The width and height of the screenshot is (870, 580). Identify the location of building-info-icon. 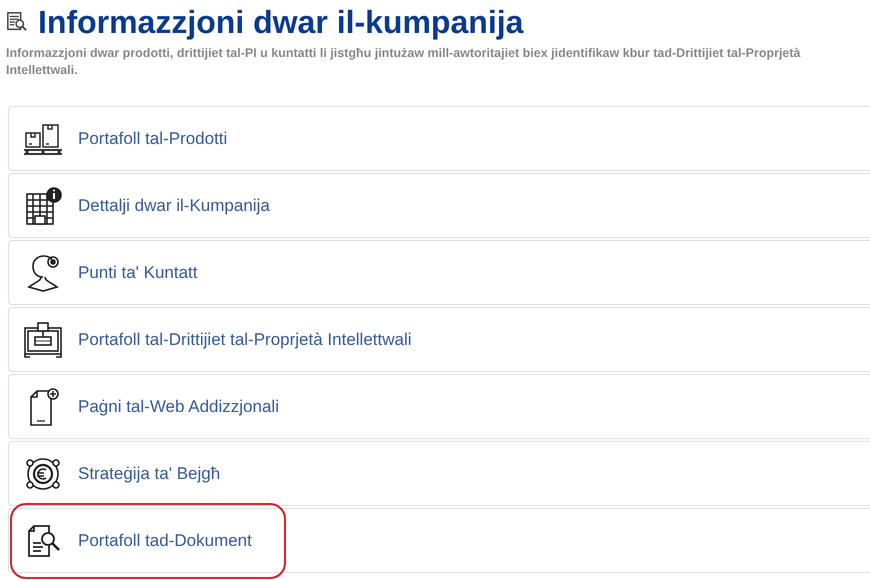
(43, 206).